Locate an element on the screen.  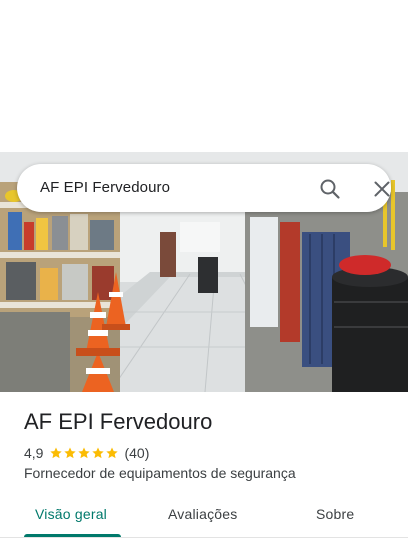
tab-bar: Visão geral Avaliações Sobre is located at coordinates (204, 520).